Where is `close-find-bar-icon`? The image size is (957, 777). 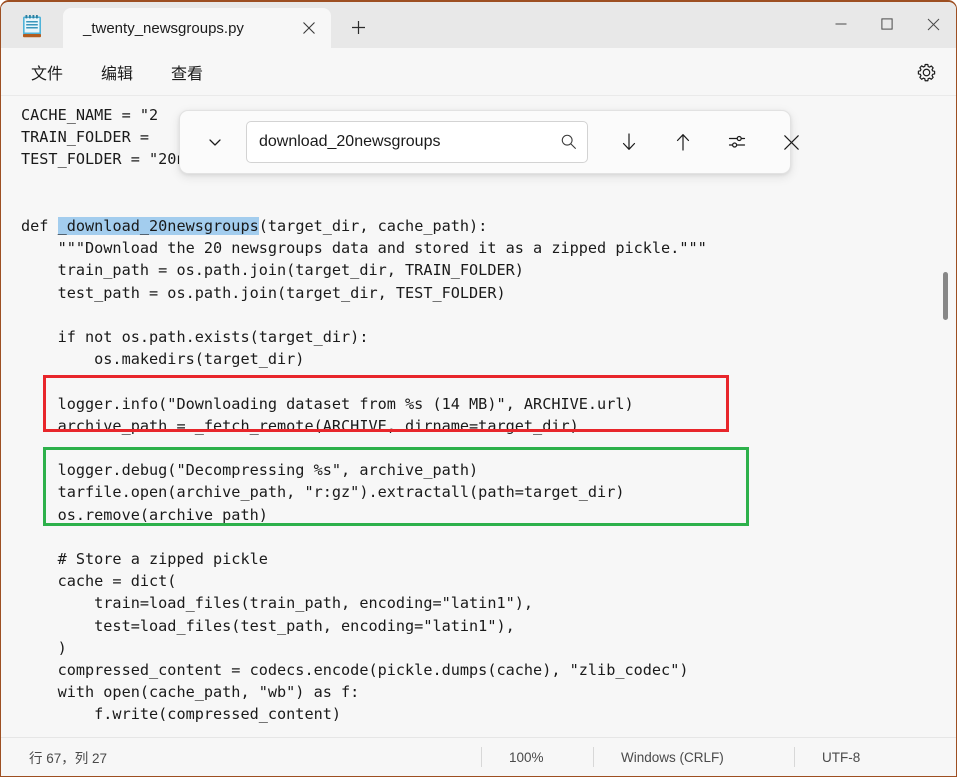
close-find-bar-icon is located at coordinates (791, 142).